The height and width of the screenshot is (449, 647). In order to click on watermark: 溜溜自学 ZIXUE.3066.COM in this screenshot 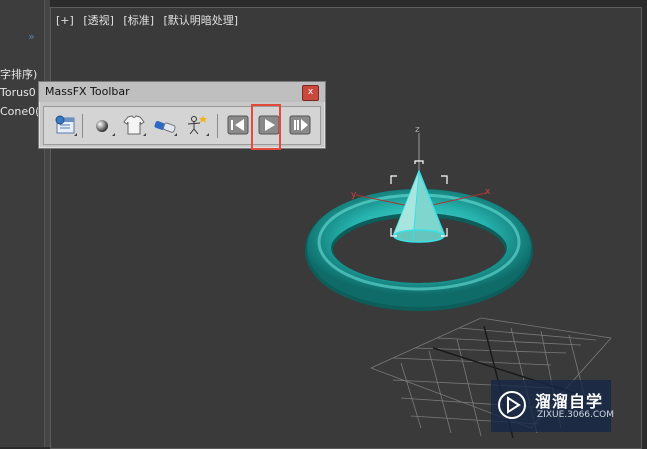, I will do `click(553, 406)`.